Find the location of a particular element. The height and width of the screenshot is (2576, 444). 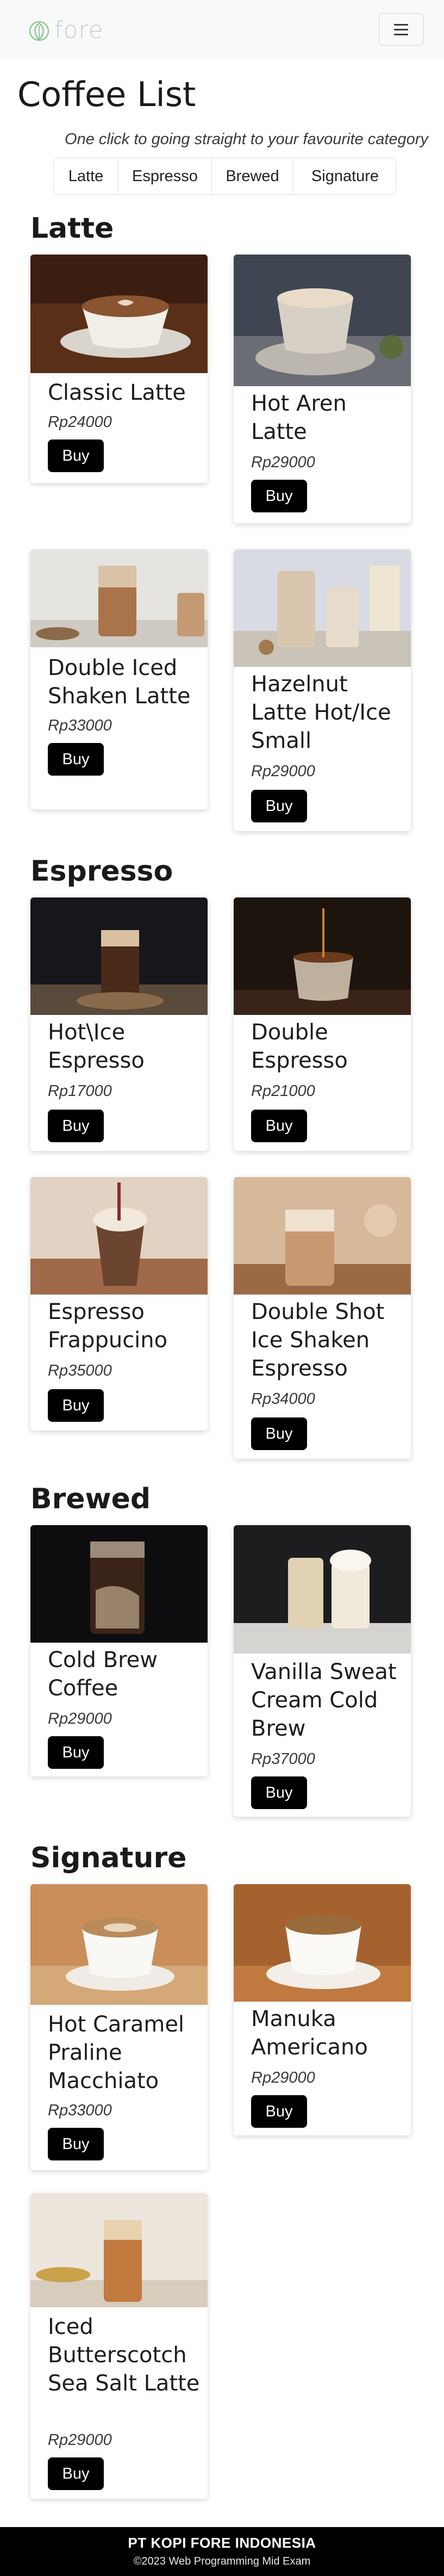

product-price: Rp35000 is located at coordinates (80, 1370).